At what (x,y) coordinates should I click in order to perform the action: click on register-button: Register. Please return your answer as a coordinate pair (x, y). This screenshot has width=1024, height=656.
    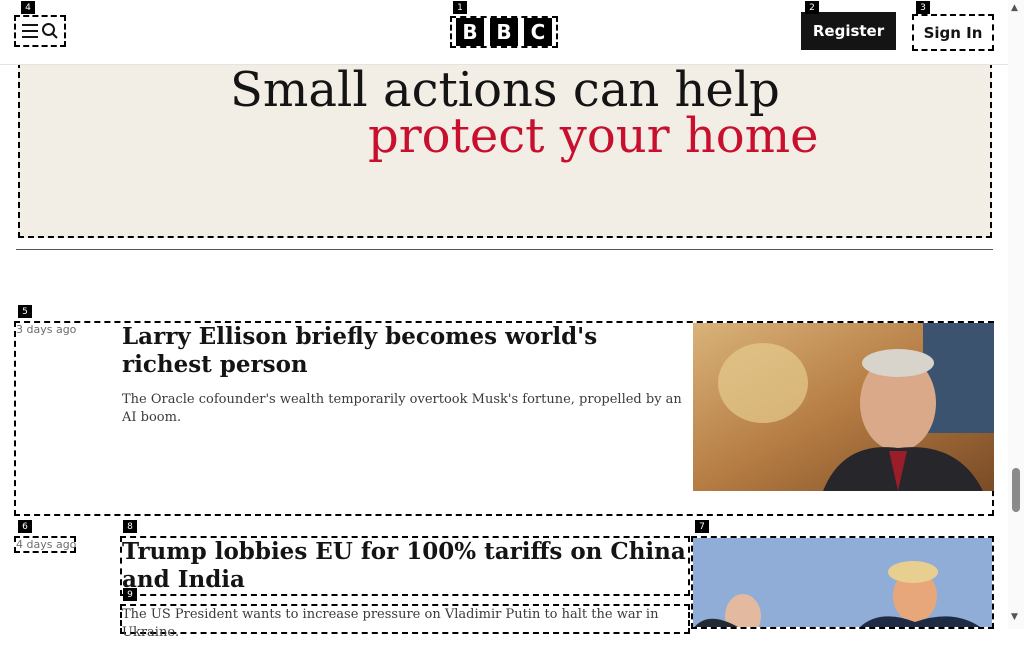
    Looking at the image, I should click on (848, 31).